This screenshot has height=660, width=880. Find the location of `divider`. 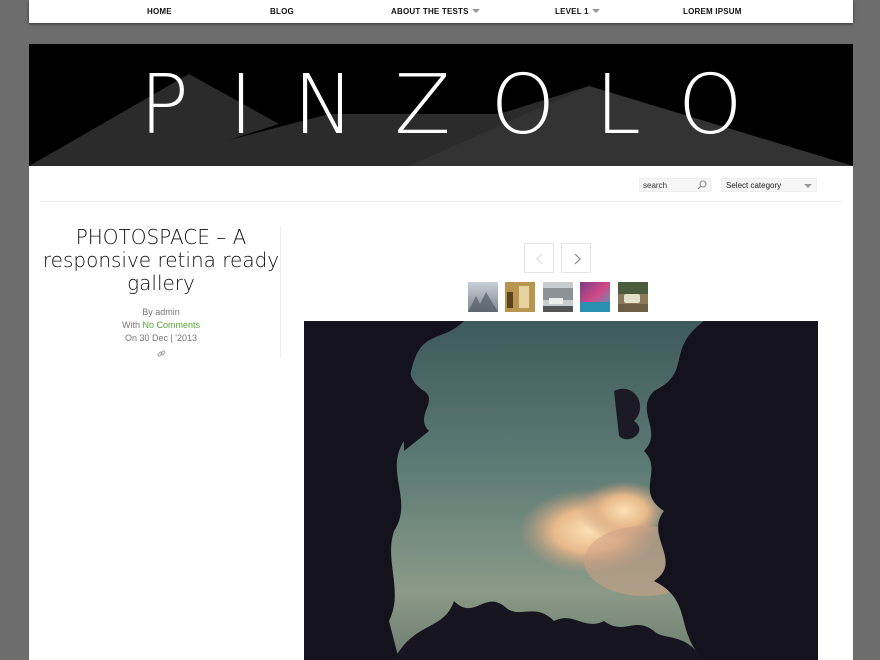

divider is located at coordinates (441, 201).